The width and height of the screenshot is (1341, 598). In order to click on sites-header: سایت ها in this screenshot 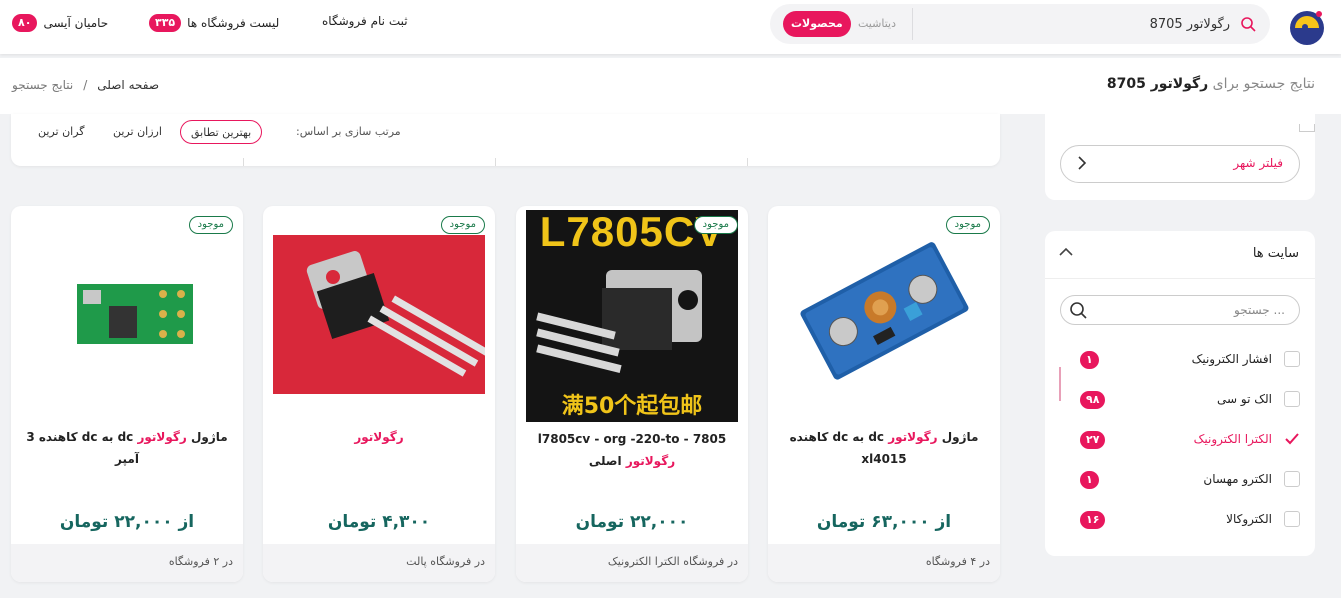, I will do `click(1180, 255)`.